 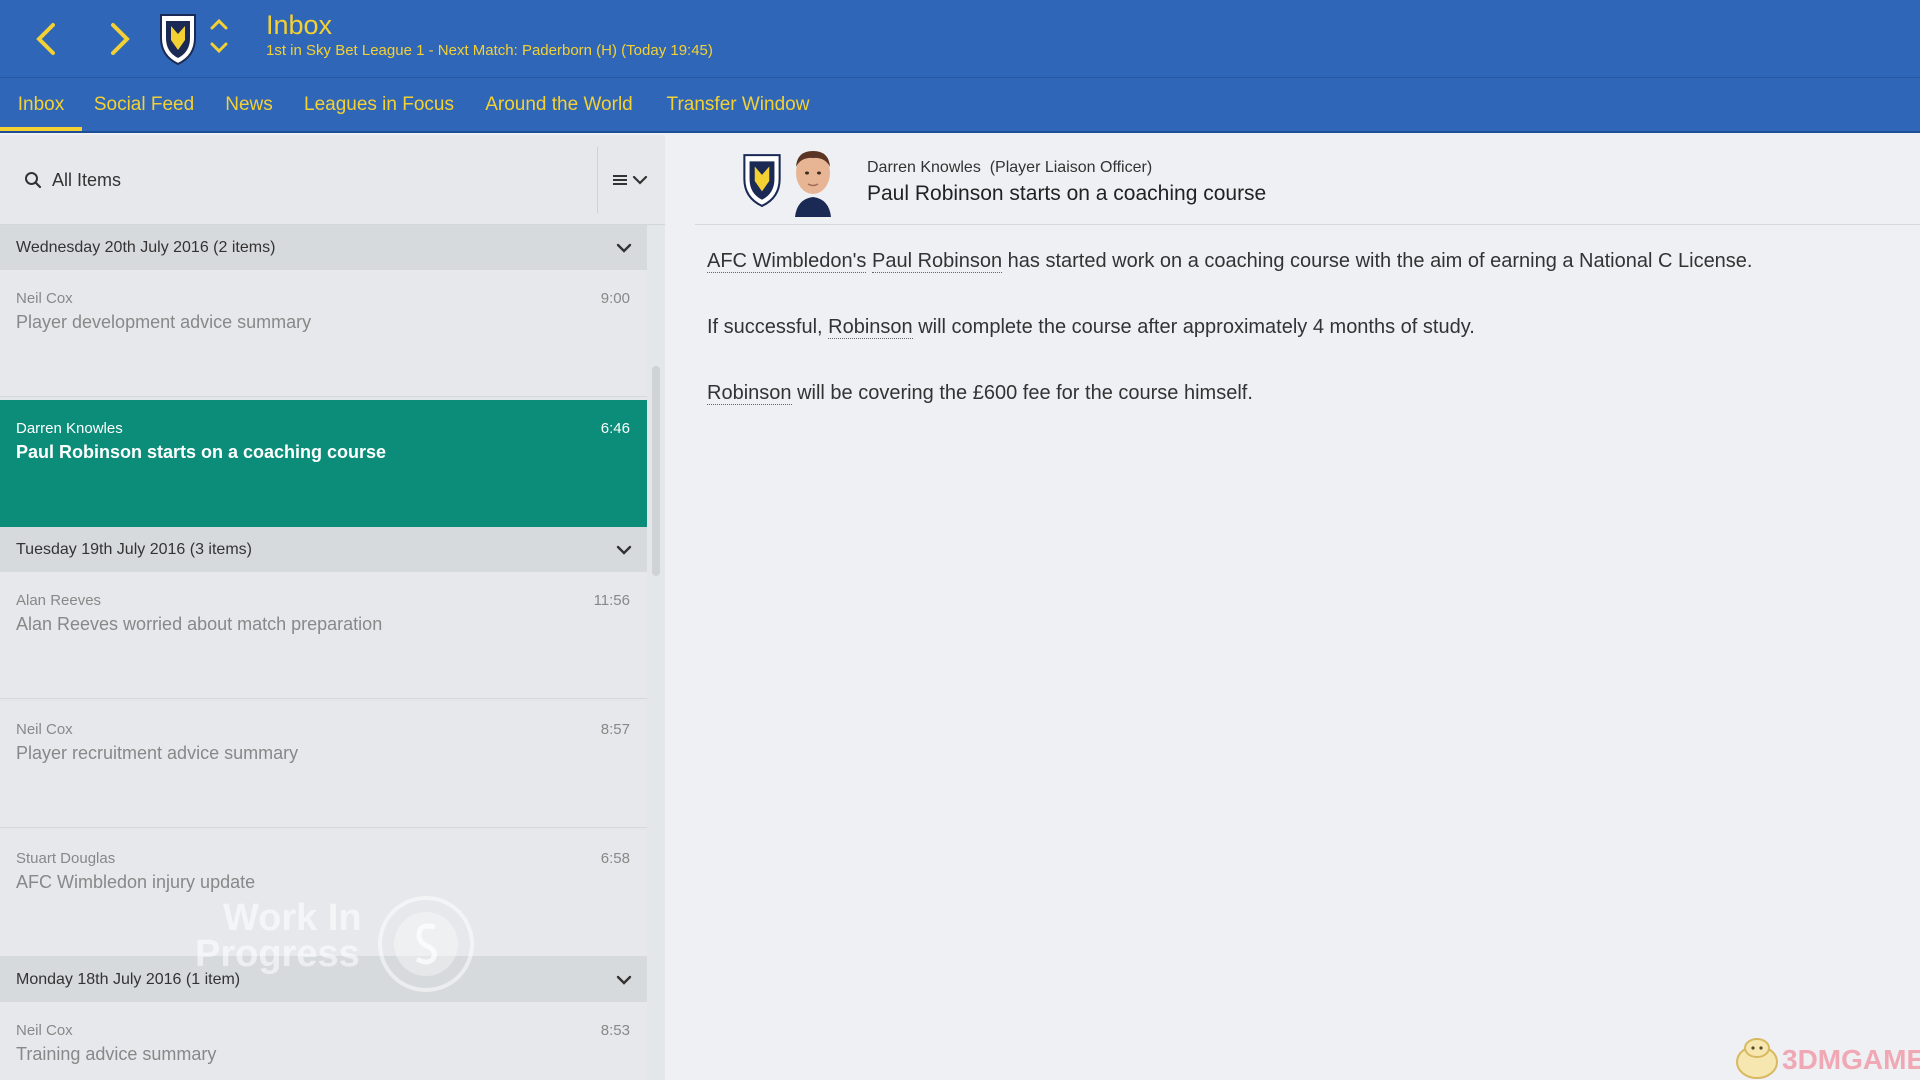 What do you see at coordinates (620, 180) in the screenshot?
I see `list-icon` at bounding box center [620, 180].